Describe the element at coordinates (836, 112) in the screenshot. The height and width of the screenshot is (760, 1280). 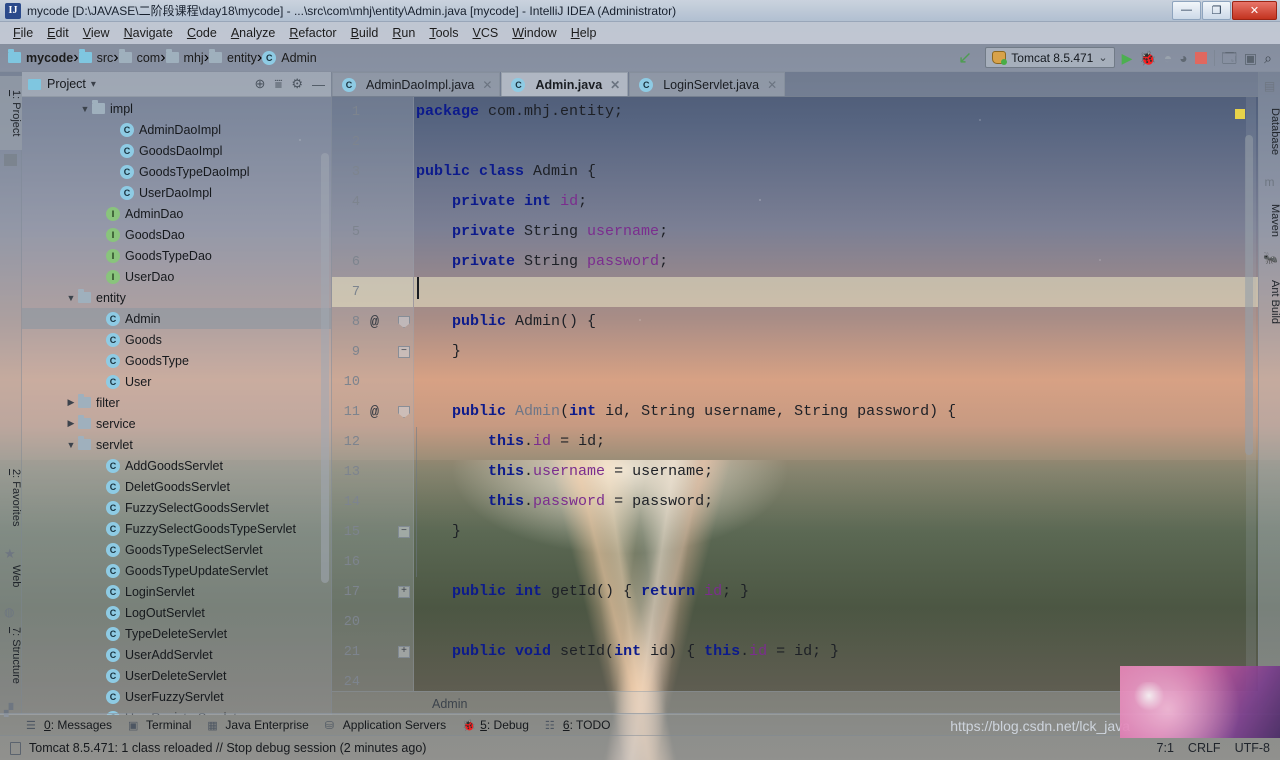
I see `code-line-1: package com.mhj.entity;` at that location.